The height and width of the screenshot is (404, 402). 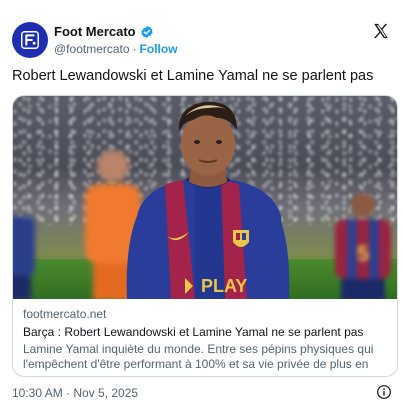 What do you see at coordinates (24, 257) in the screenshot?
I see `background-player-left` at bounding box center [24, 257].